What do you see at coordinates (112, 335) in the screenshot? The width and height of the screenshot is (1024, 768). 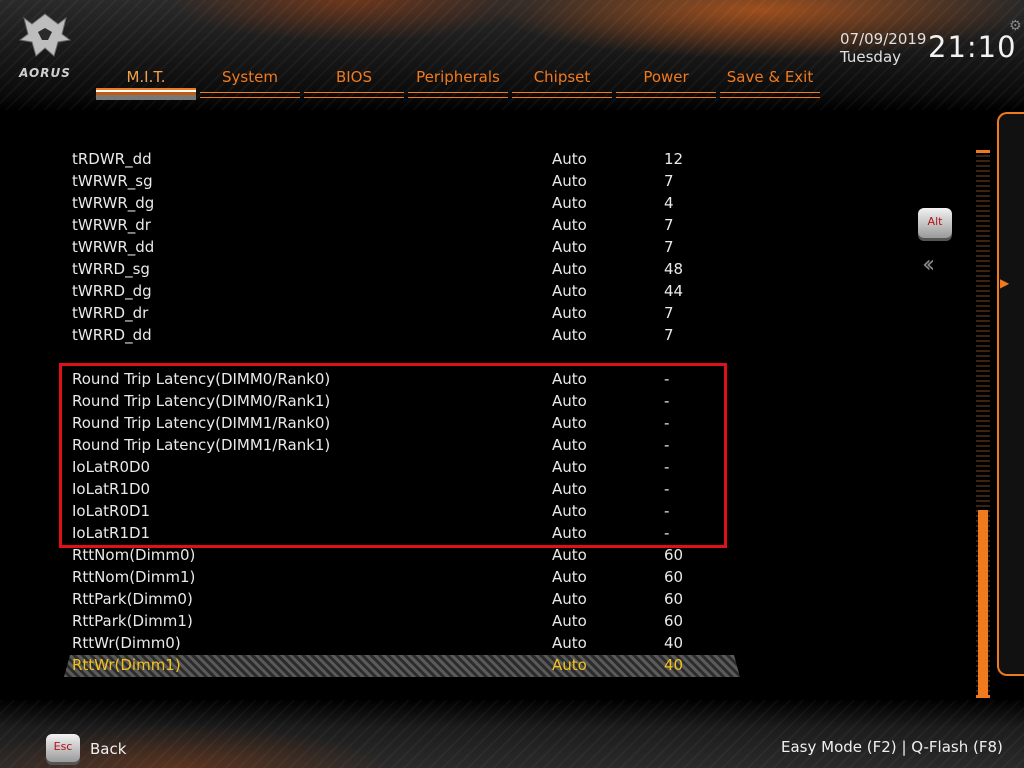 I see `setting-name: tWRRD_dd` at bounding box center [112, 335].